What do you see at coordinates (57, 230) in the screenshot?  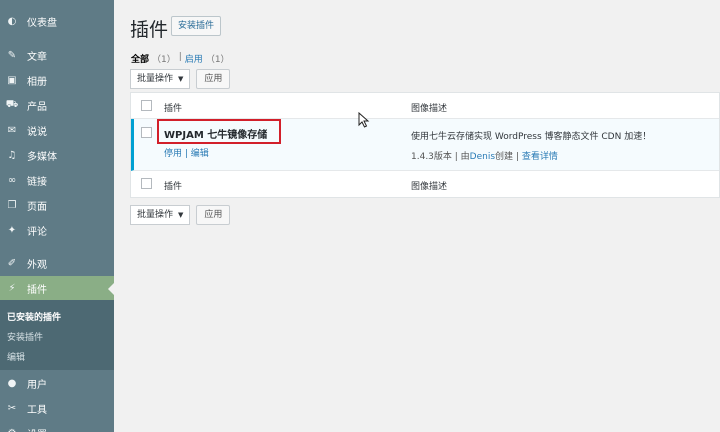 I see `menu-comments: ✦ 评论` at bounding box center [57, 230].